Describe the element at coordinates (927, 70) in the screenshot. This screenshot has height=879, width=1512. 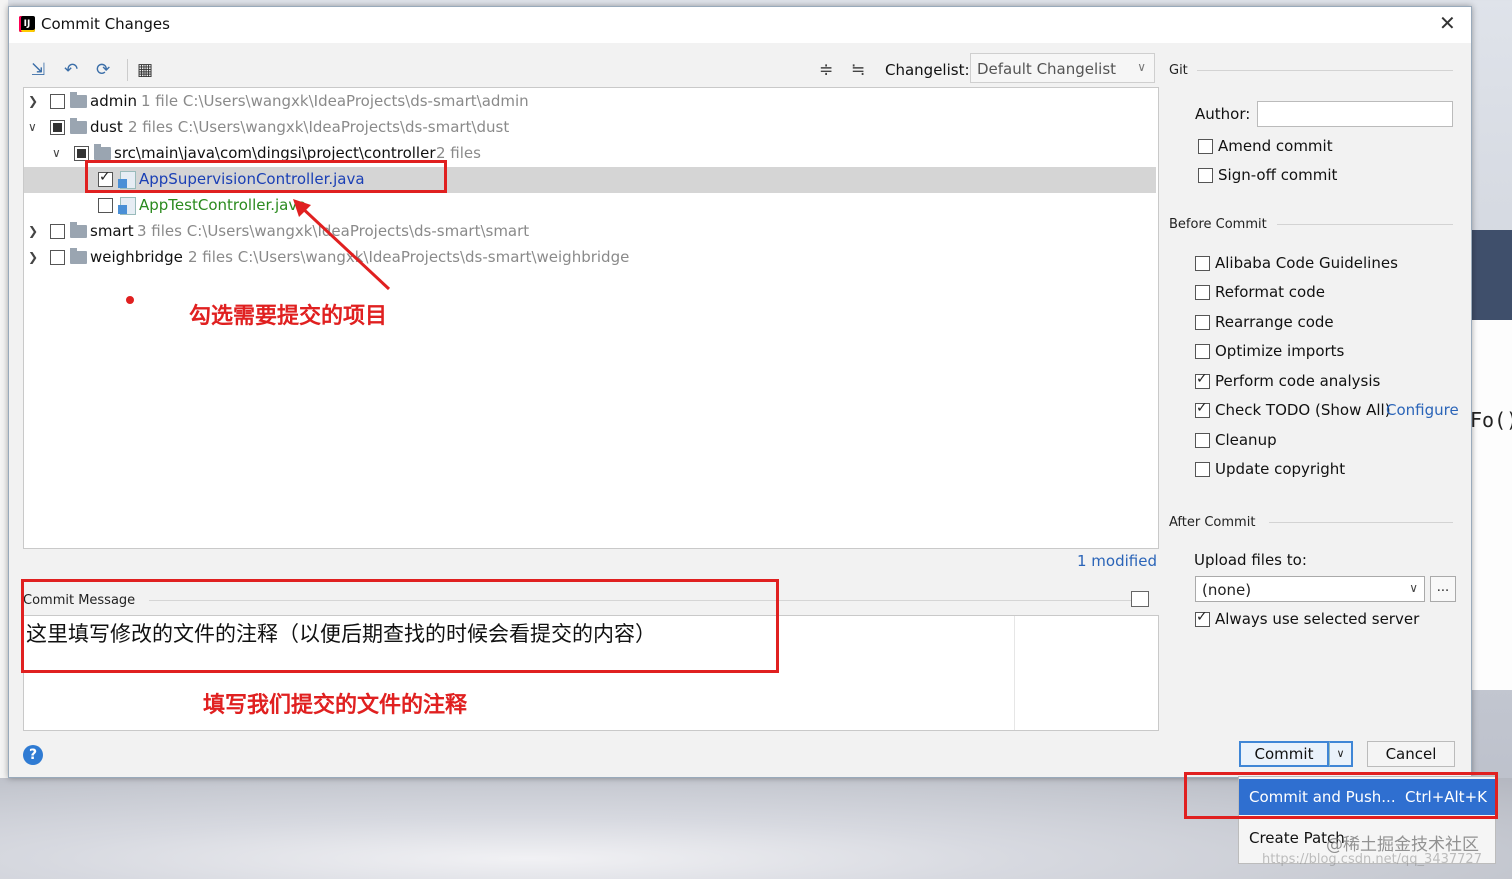
I see `changelist-label: Changelist:` at that location.